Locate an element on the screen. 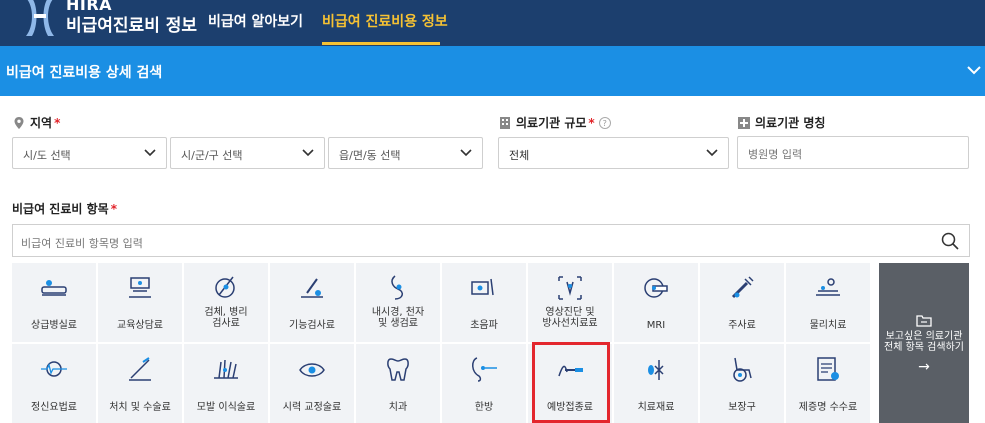  institution-name-input: 병원명 입력 is located at coordinates (853, 152).